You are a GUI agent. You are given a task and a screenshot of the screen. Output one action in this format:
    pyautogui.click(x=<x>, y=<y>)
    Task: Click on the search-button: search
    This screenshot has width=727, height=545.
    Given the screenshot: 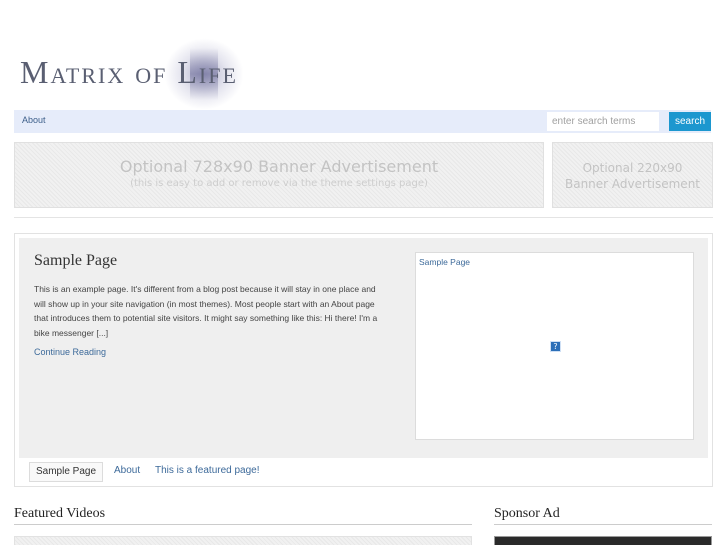 What is the action you would take?
    pyautogui.click(x=690, y=121)
    